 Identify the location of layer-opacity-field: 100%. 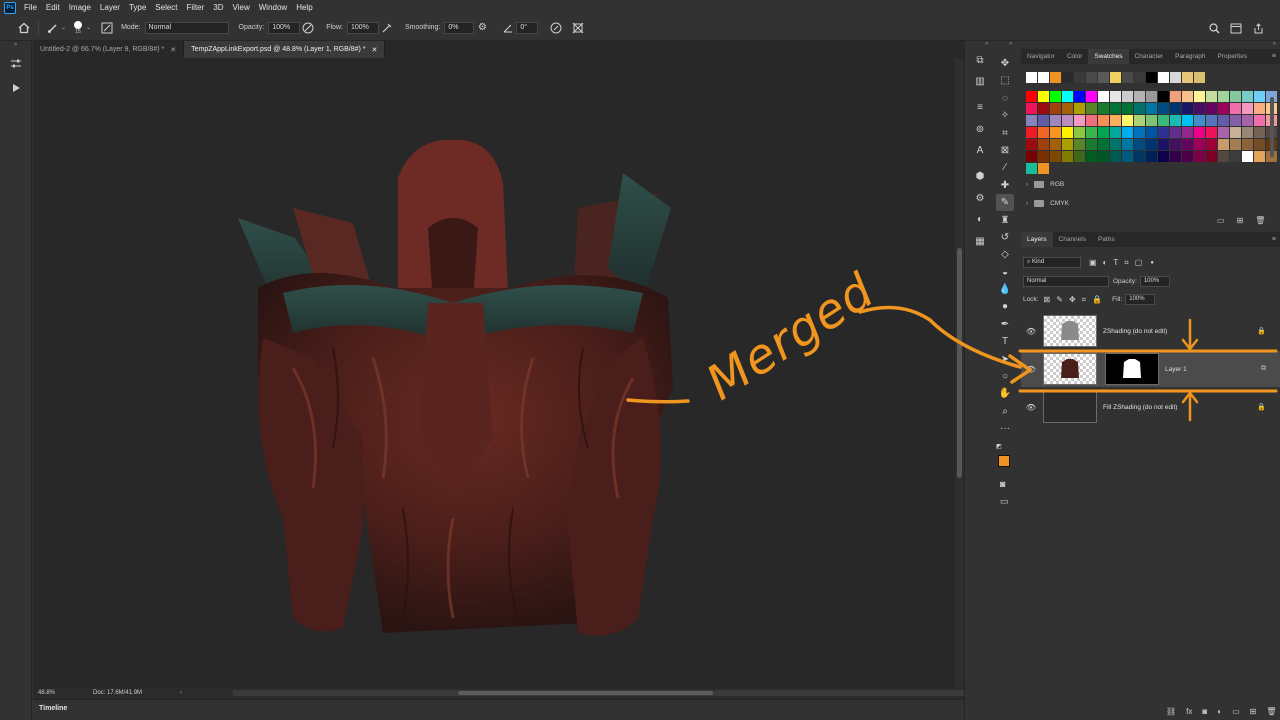
(1154, 281).